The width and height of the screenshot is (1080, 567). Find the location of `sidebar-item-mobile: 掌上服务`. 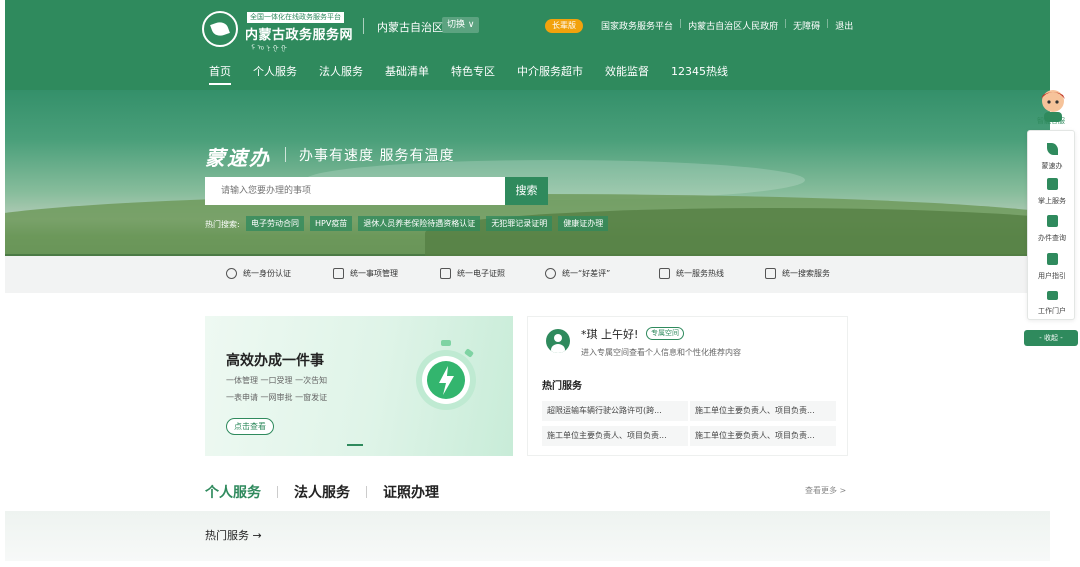

sidebar-item-mobile: 掌上服务 is located at coordinates (1052, 192).